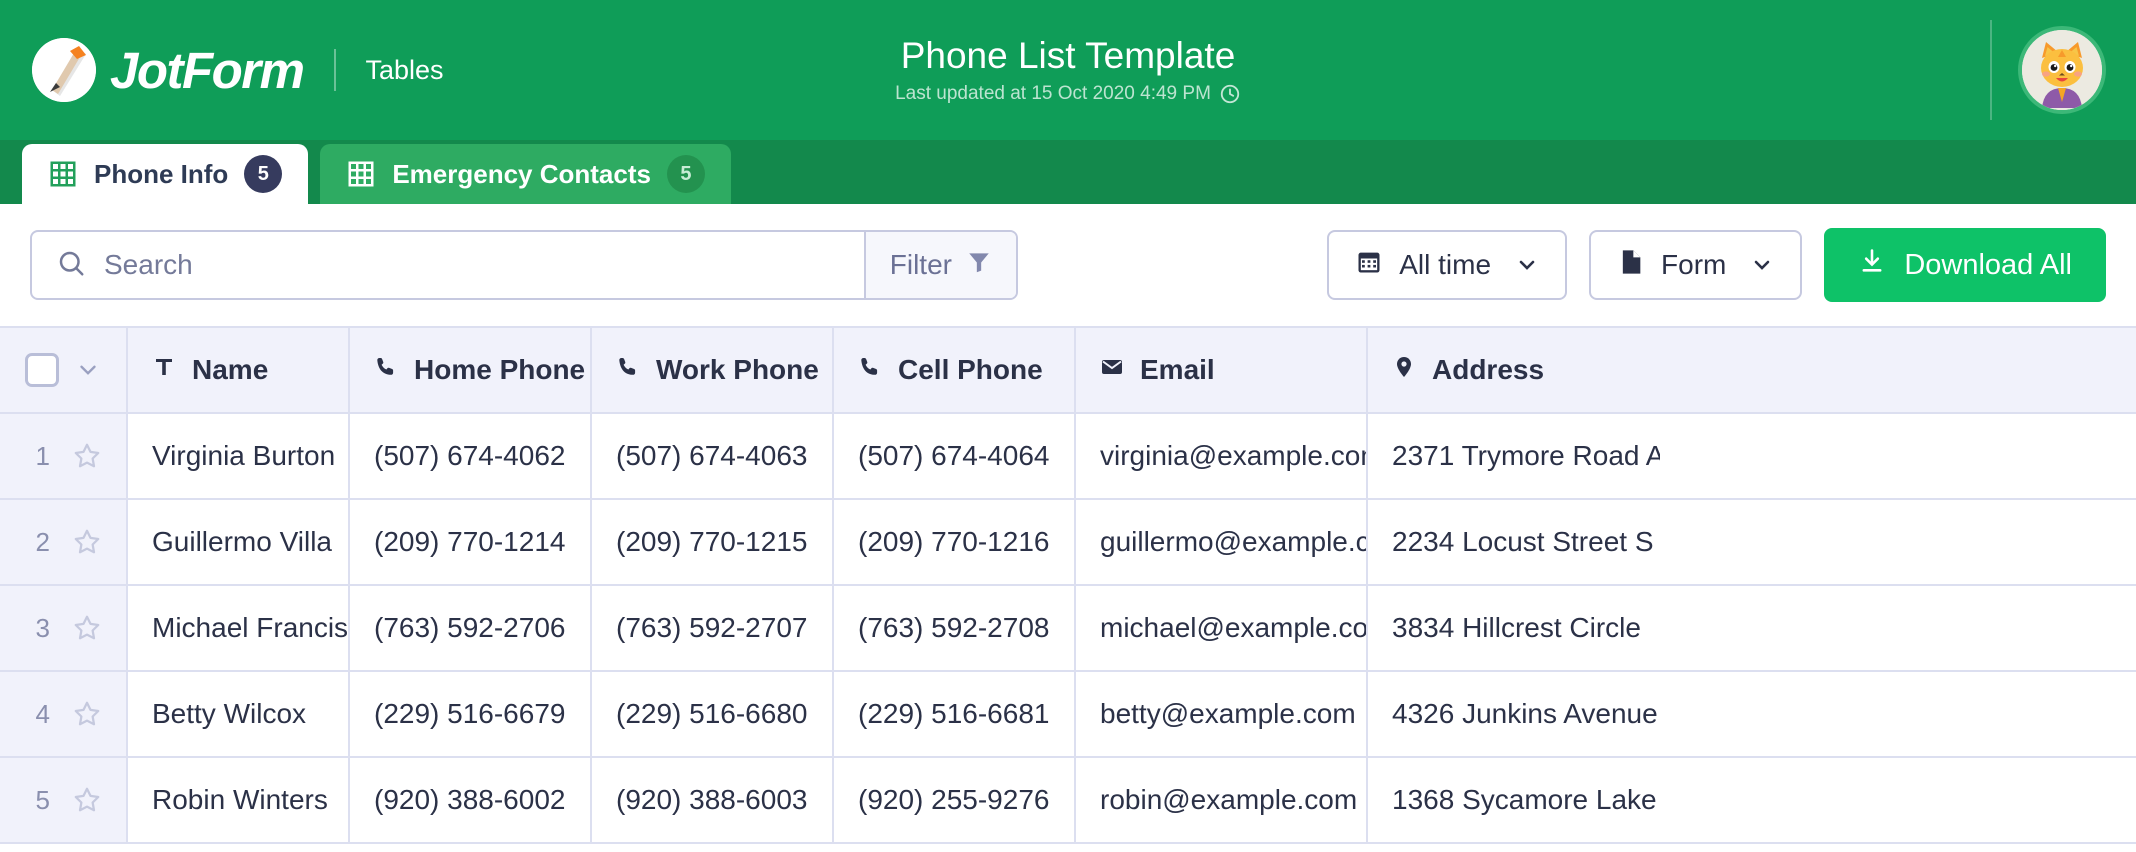  I want to click on tab-bar: Phone Info 5 Emergency Contacts 5, so click(1068, 172).